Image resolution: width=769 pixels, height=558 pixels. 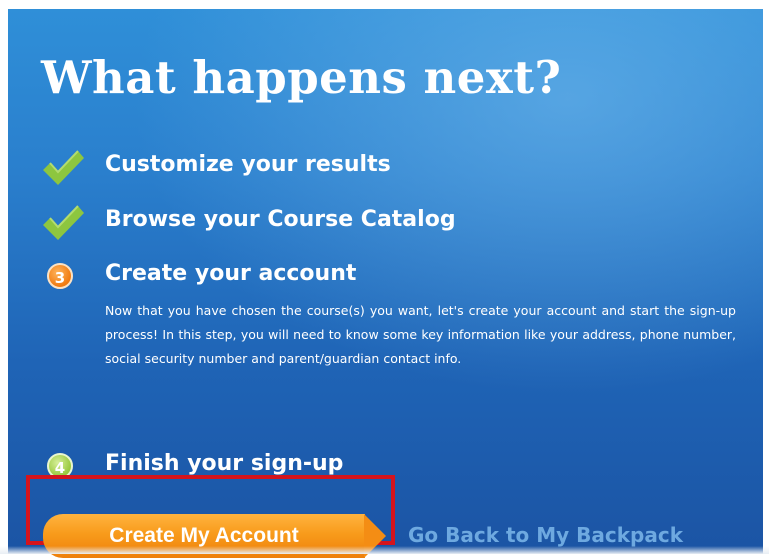 What do you see at coordinates (60, 276) in the screenshot?
I see `step-number-icon: 3` at bounding box center [60, 276].